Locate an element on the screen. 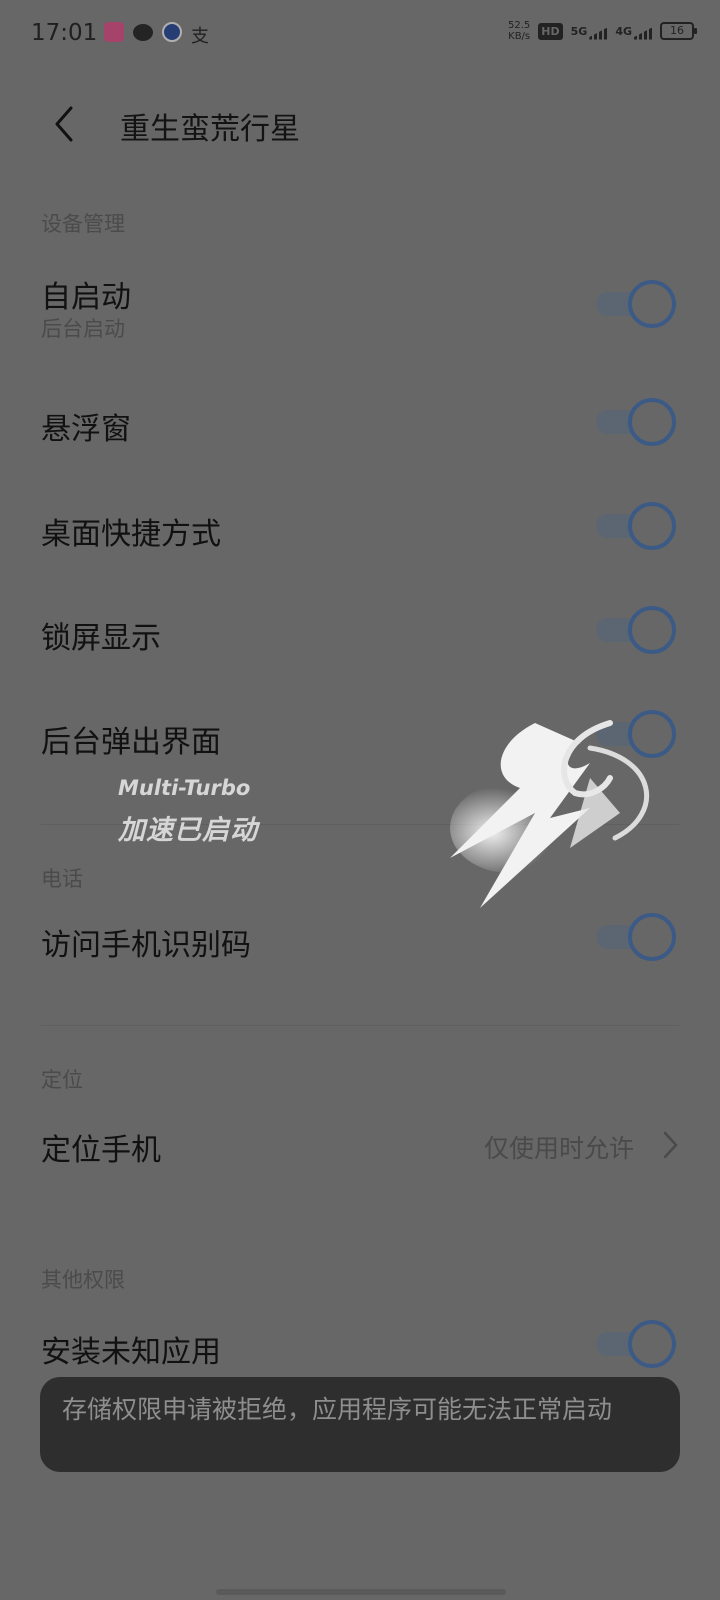  section-other-permissions: 其他权限 is located at coordinates (83, 1280).